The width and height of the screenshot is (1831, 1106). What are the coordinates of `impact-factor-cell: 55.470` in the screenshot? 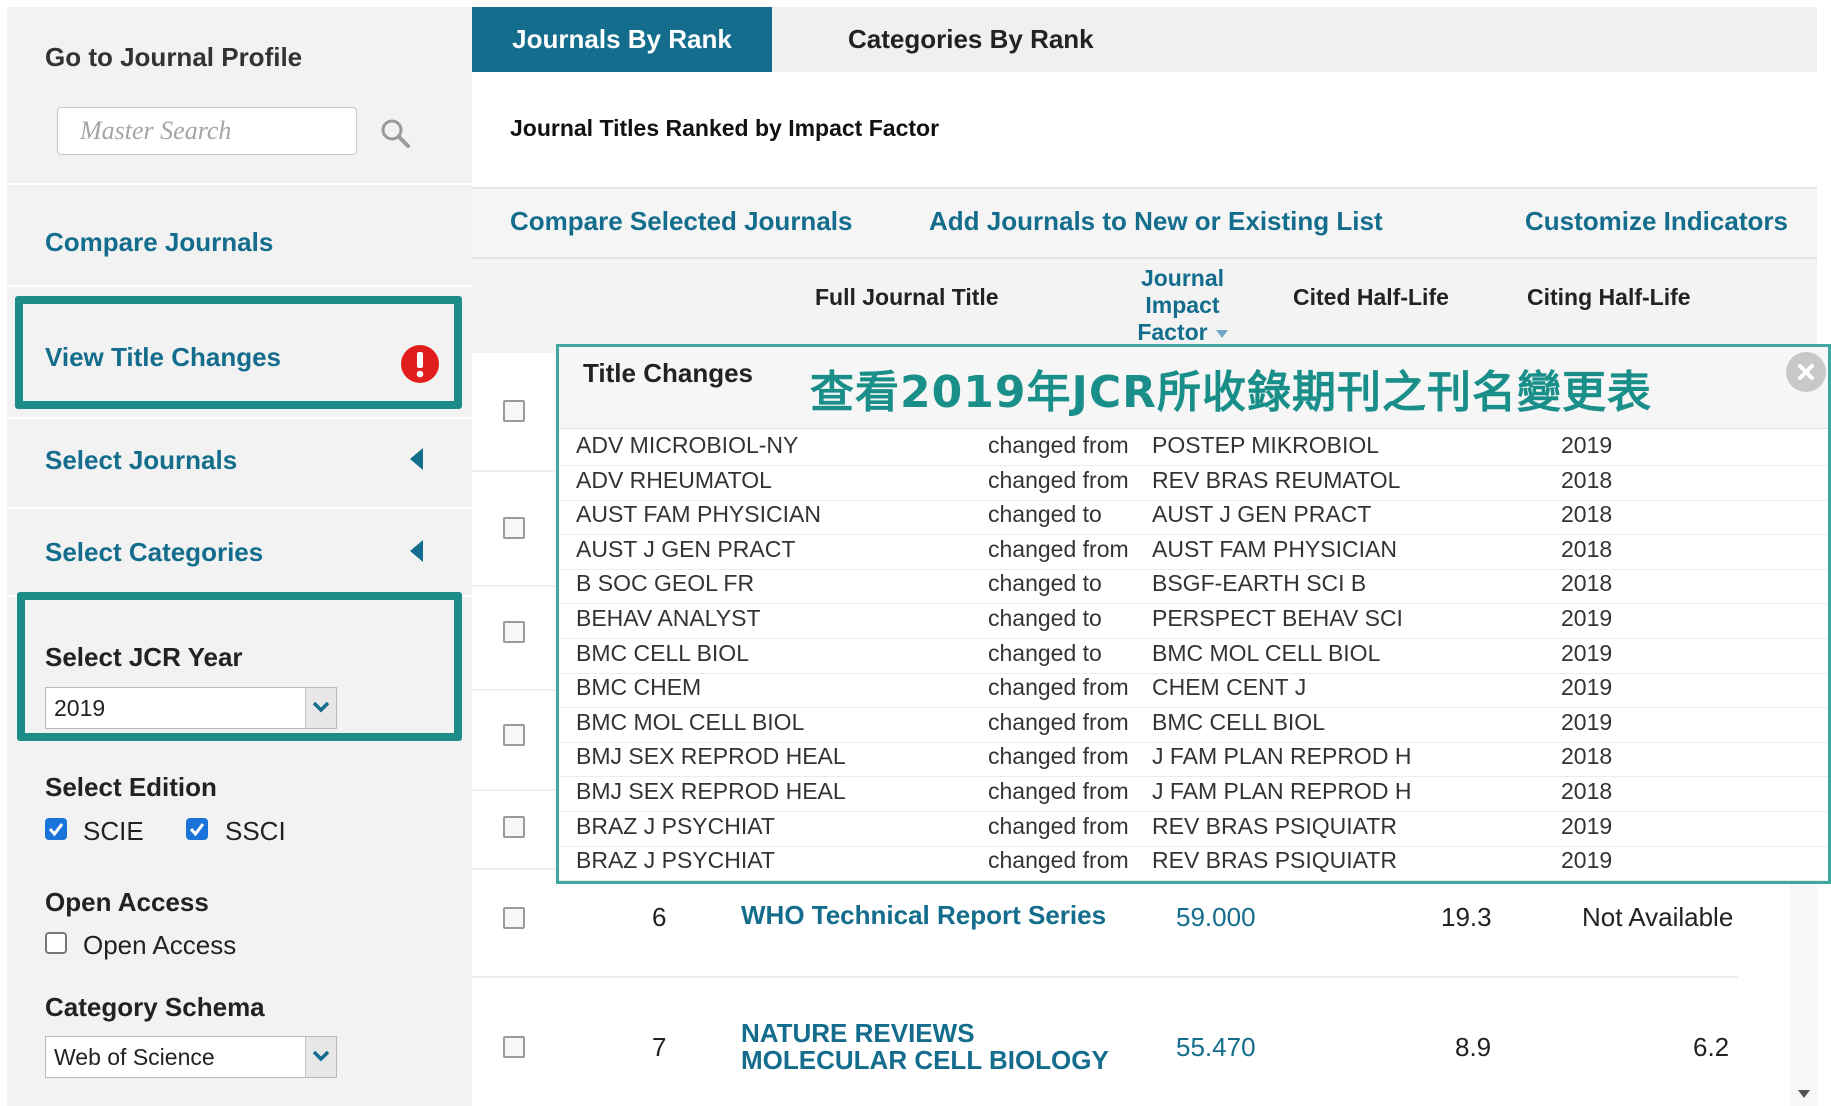 It's located at (1216, 1047).